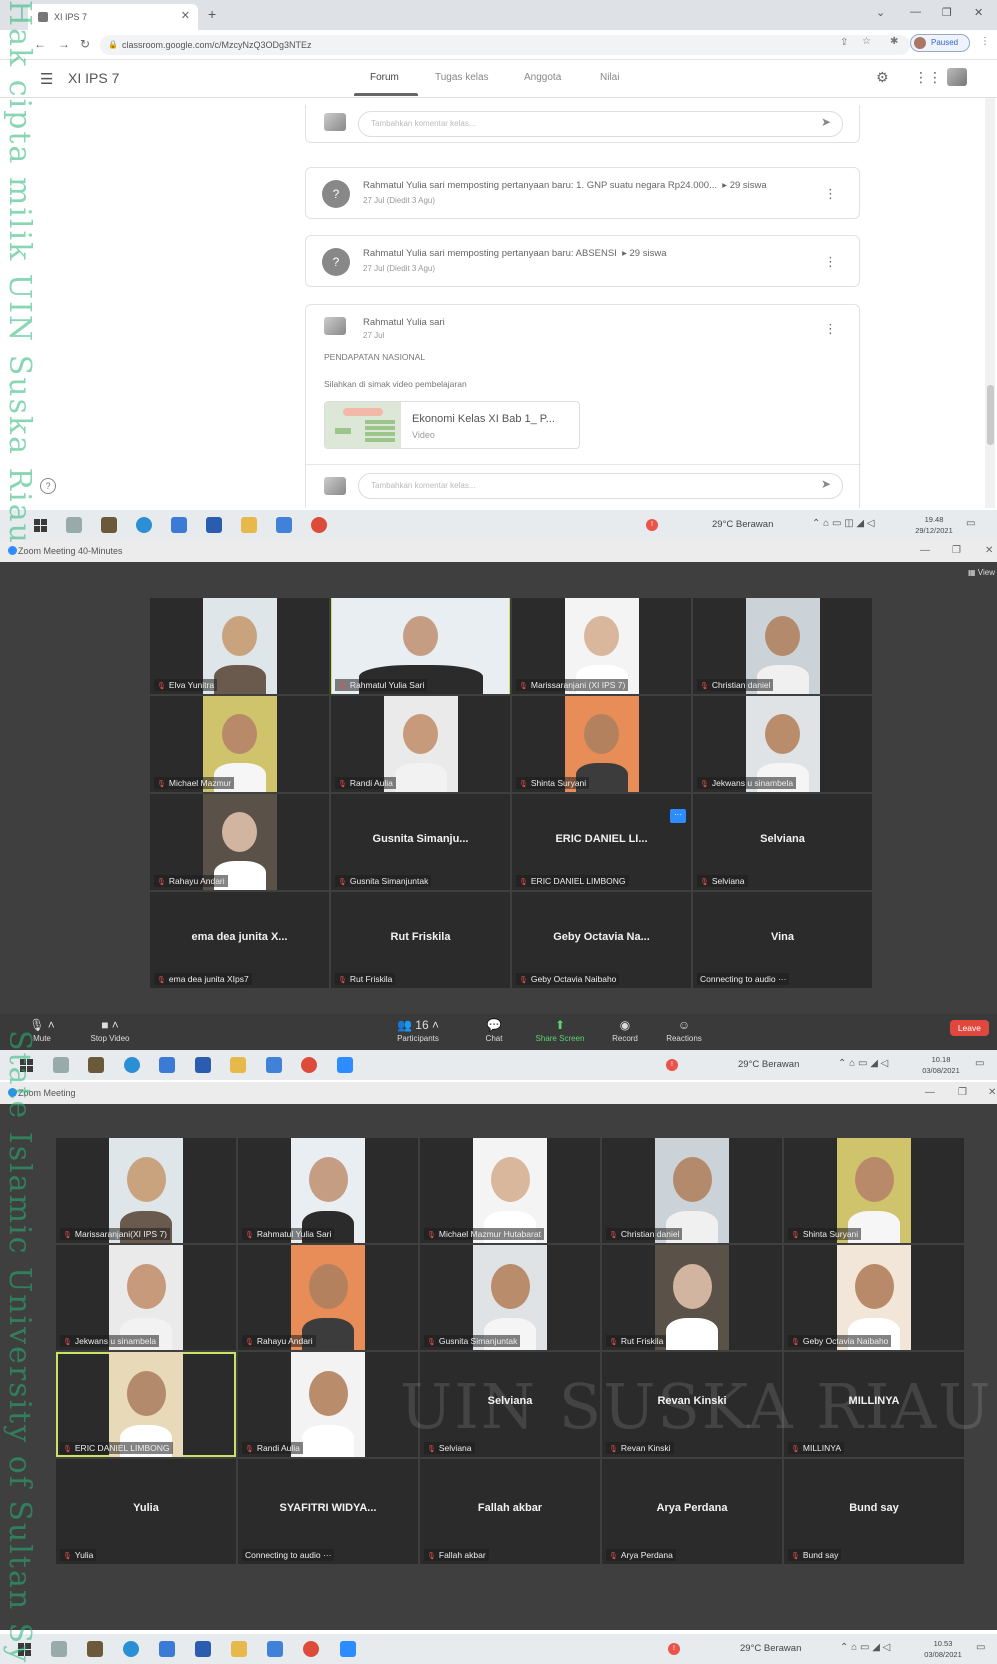 The image size is (997, 1664). I want to click on reactions-button: ☺ Reactions, so click(684, 1030).